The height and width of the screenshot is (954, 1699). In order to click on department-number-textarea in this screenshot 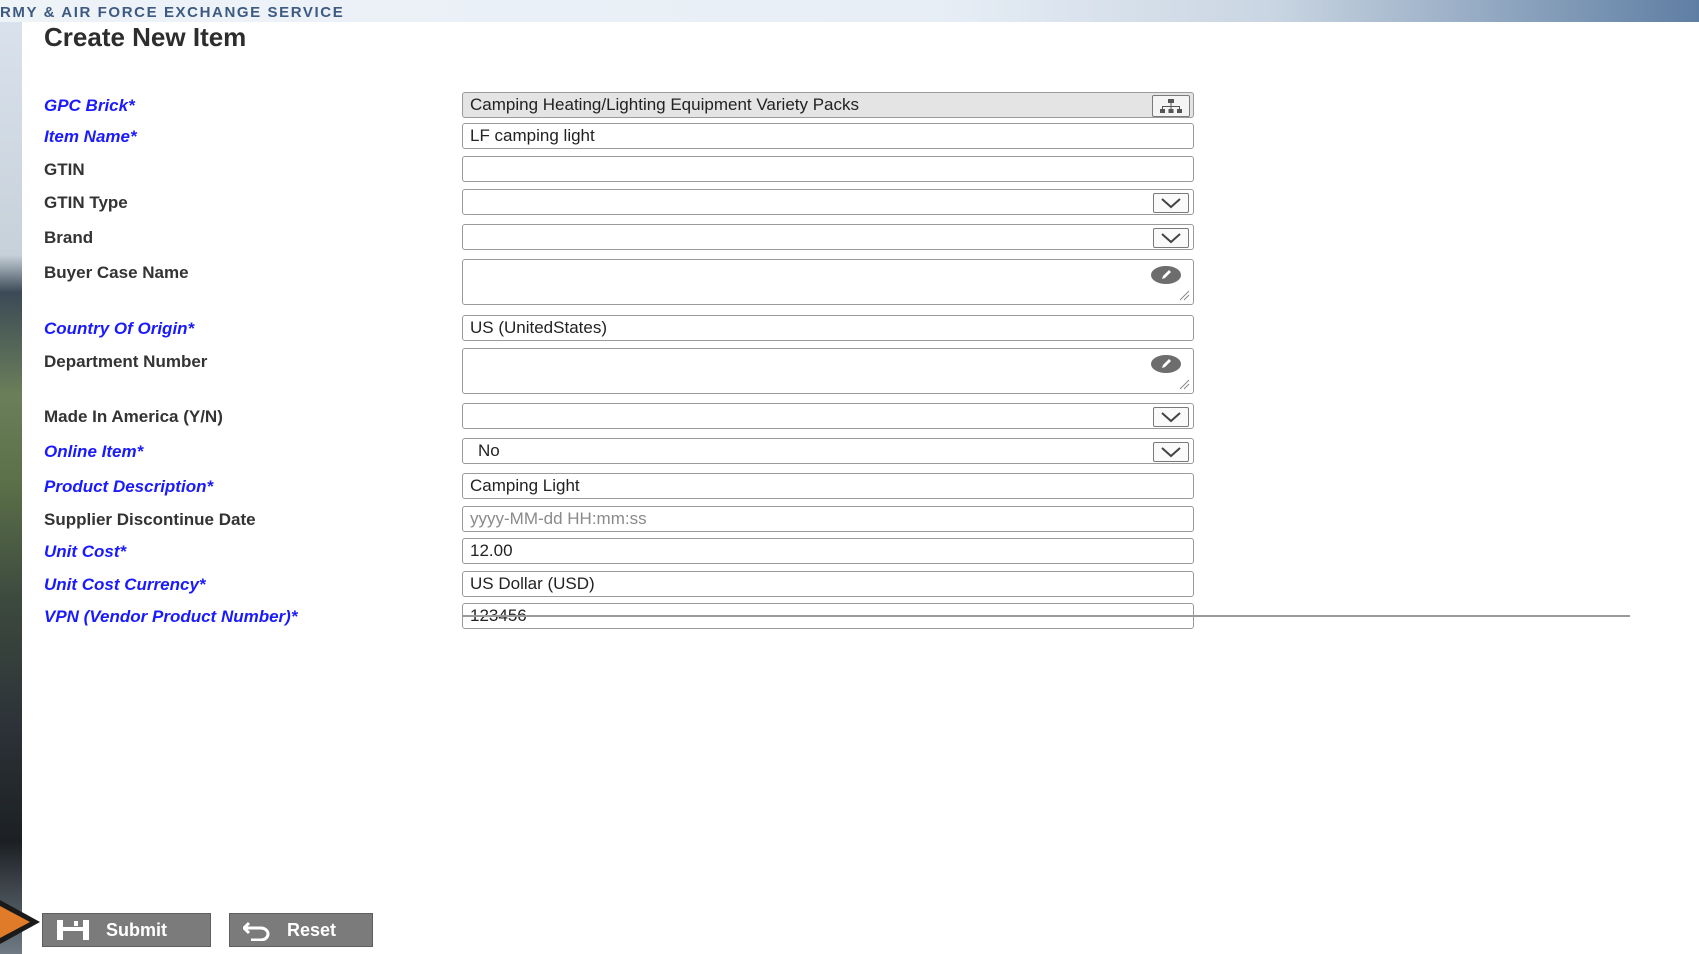, I will do `click(828, 371)`.